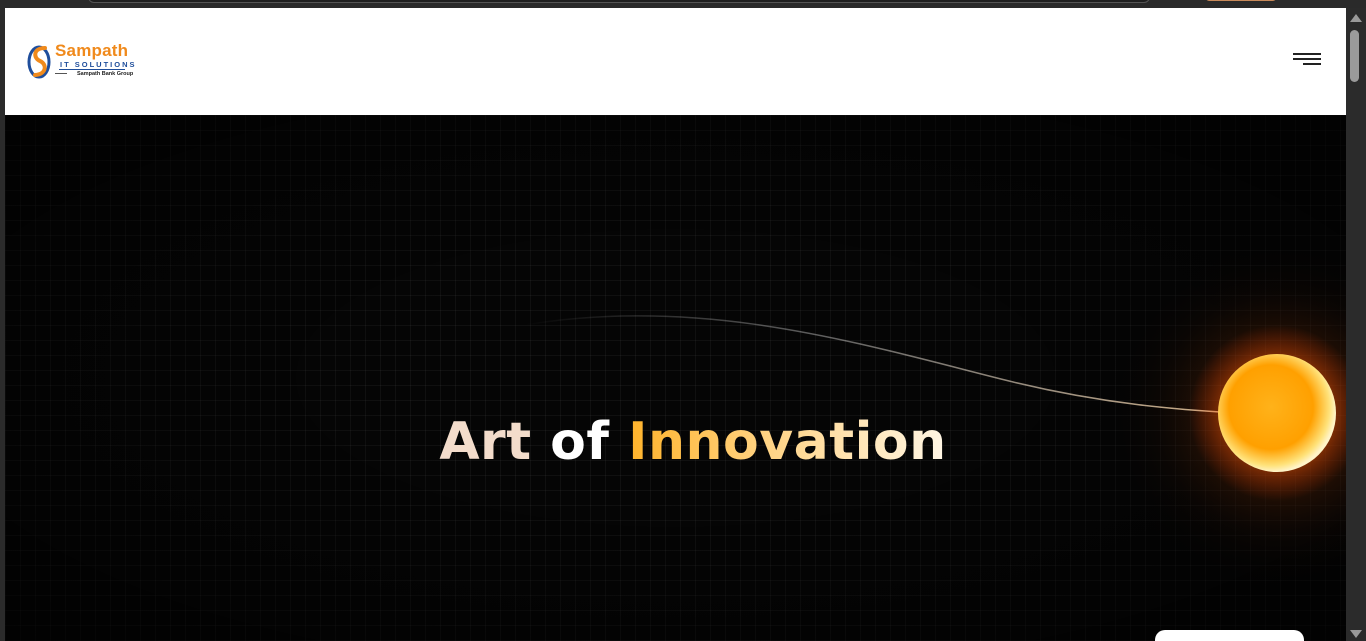 This screenshot has height=641, width=1366. Describe the element at coordinates (619, 1) in the screenshot. I see `browser-address-bar` at that location.